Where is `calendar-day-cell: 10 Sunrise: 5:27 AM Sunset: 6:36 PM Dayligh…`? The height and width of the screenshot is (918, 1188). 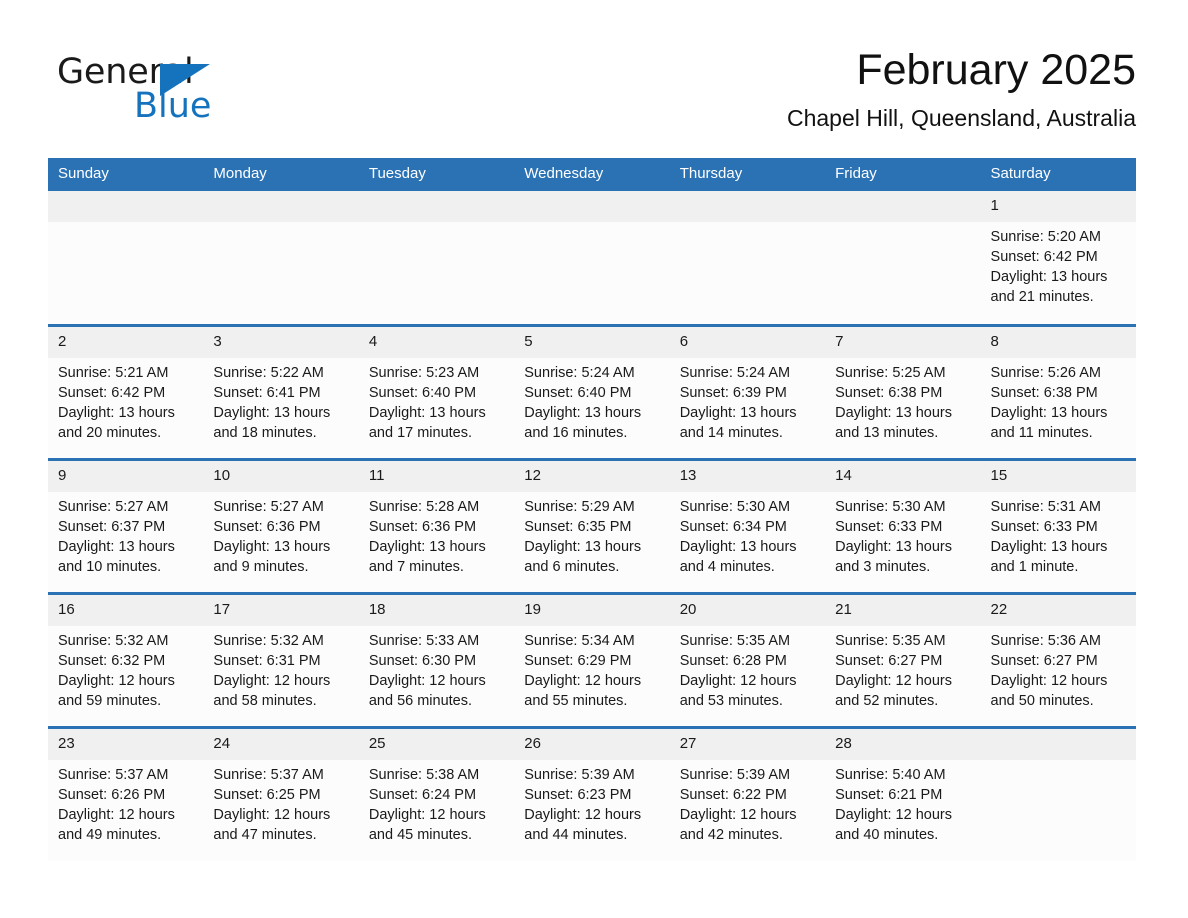 calendar-day-cell: 10 Sunrise: 5:27 AM Sunset: 6:36 PM Dayligh… is located at coordinates (281, 525).